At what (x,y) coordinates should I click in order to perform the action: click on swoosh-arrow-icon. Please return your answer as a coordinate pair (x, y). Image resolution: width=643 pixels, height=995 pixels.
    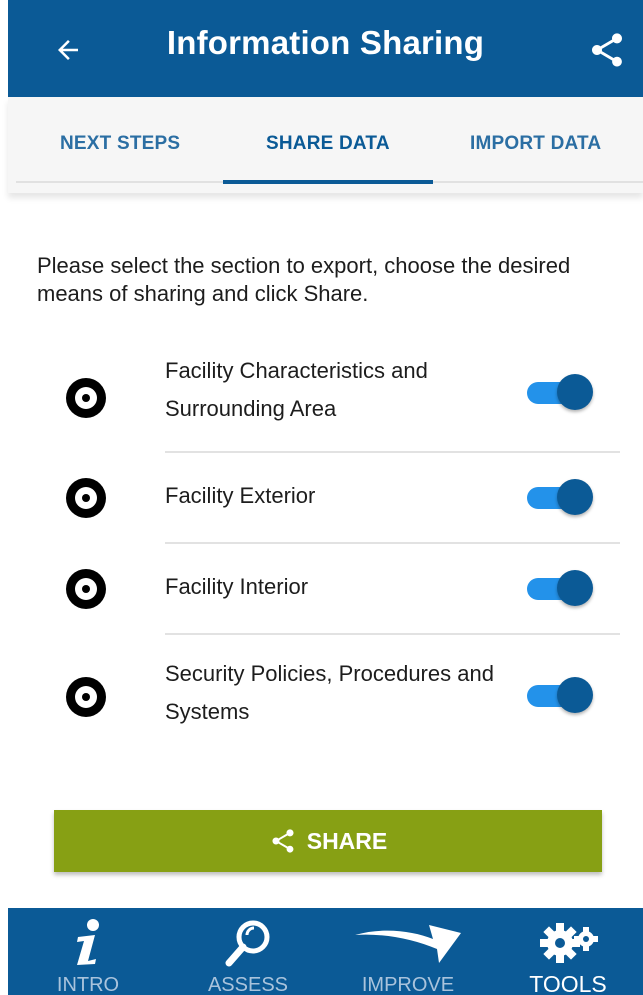
    Looking at the image, I should click on (408, 944).